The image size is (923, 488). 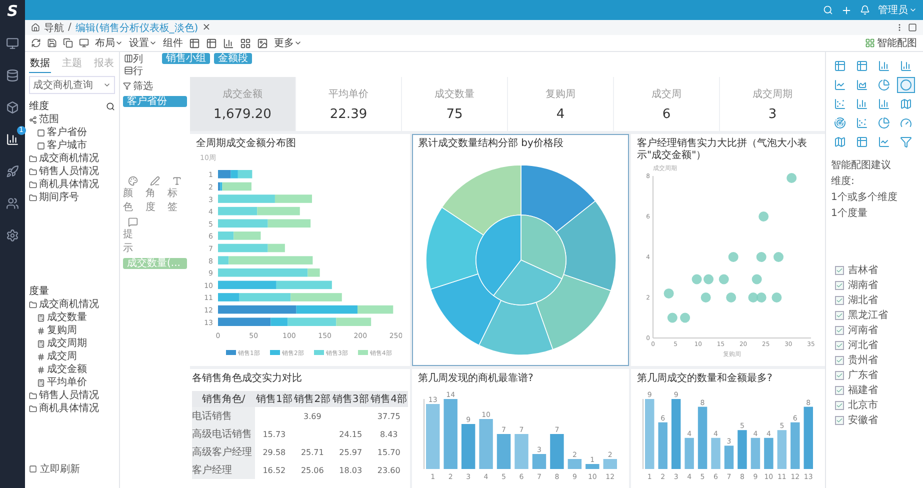 I want to click on caret-icon, so click(x=107, y=85).